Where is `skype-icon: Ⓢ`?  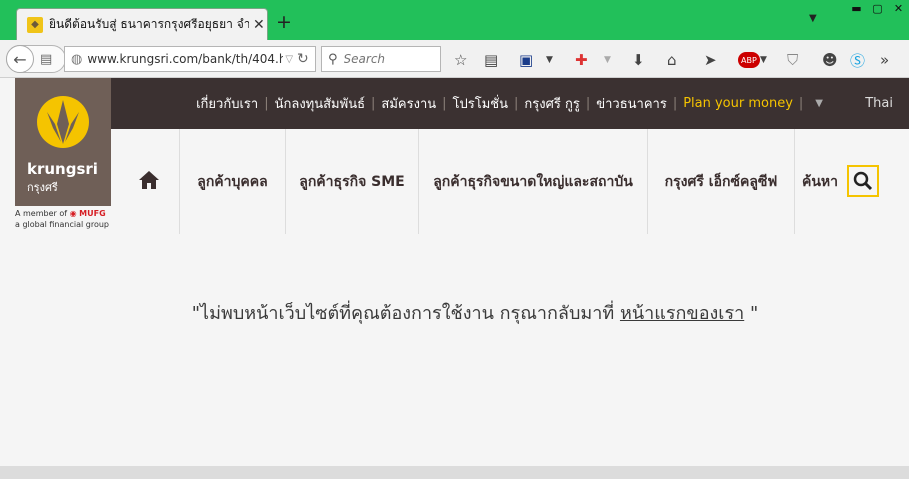 skype-icon: Ⓢ is located at coordinates (857, 60).